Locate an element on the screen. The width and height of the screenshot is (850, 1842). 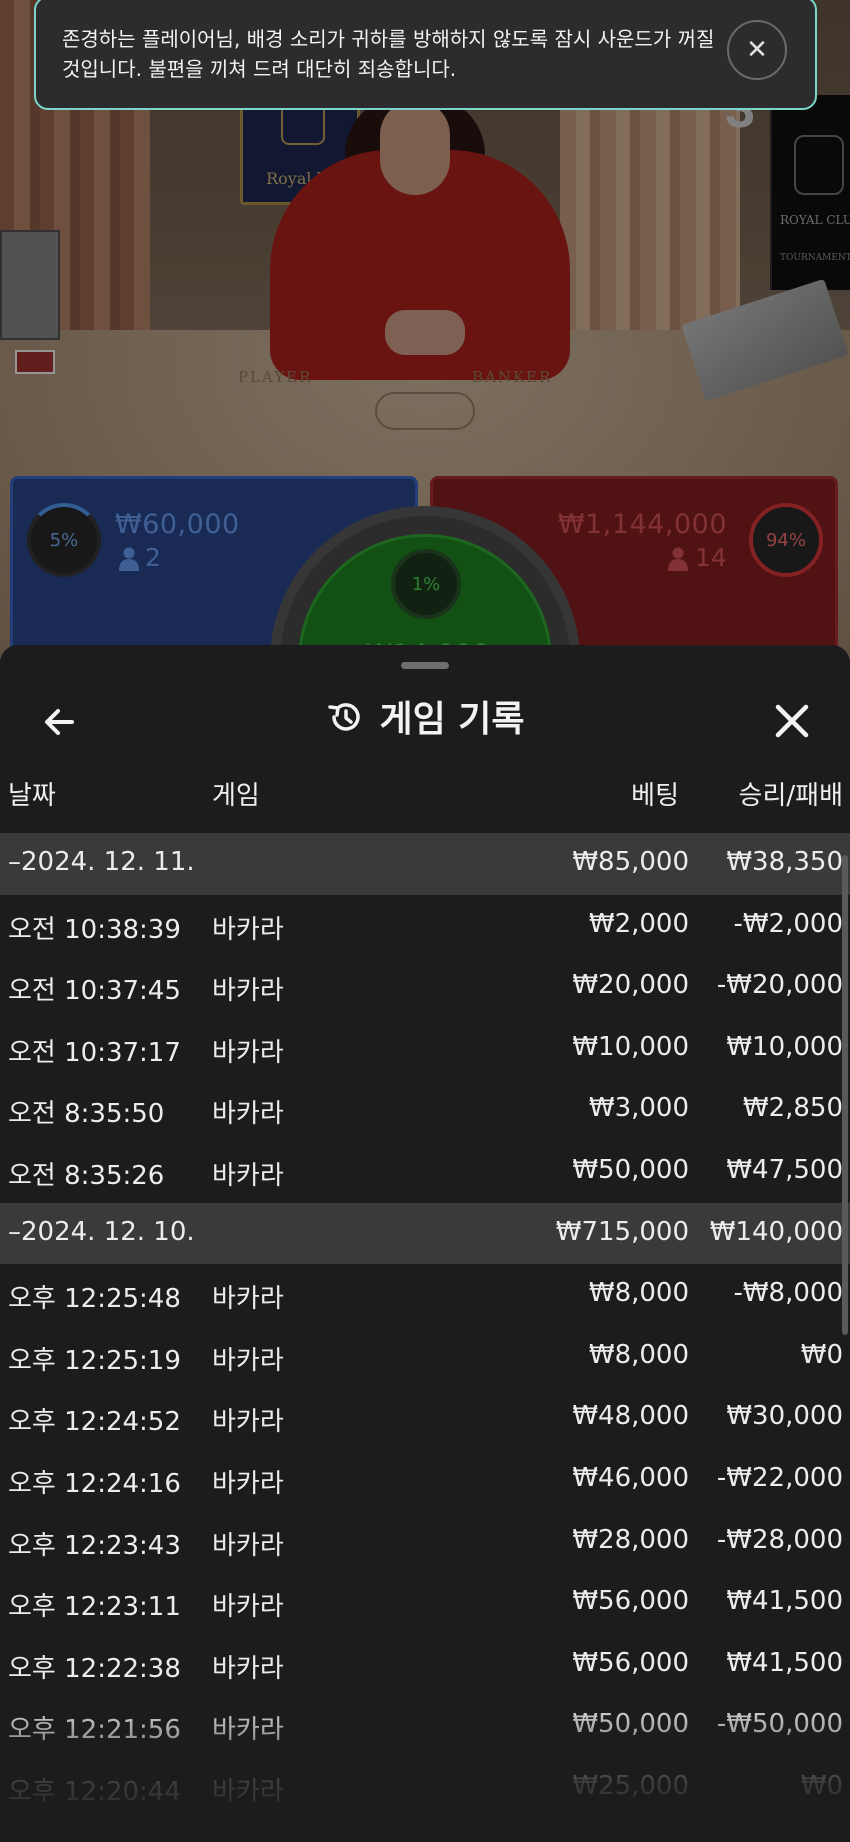
row-winloss: ₩30,000 is located at coordinates (784, 1416).